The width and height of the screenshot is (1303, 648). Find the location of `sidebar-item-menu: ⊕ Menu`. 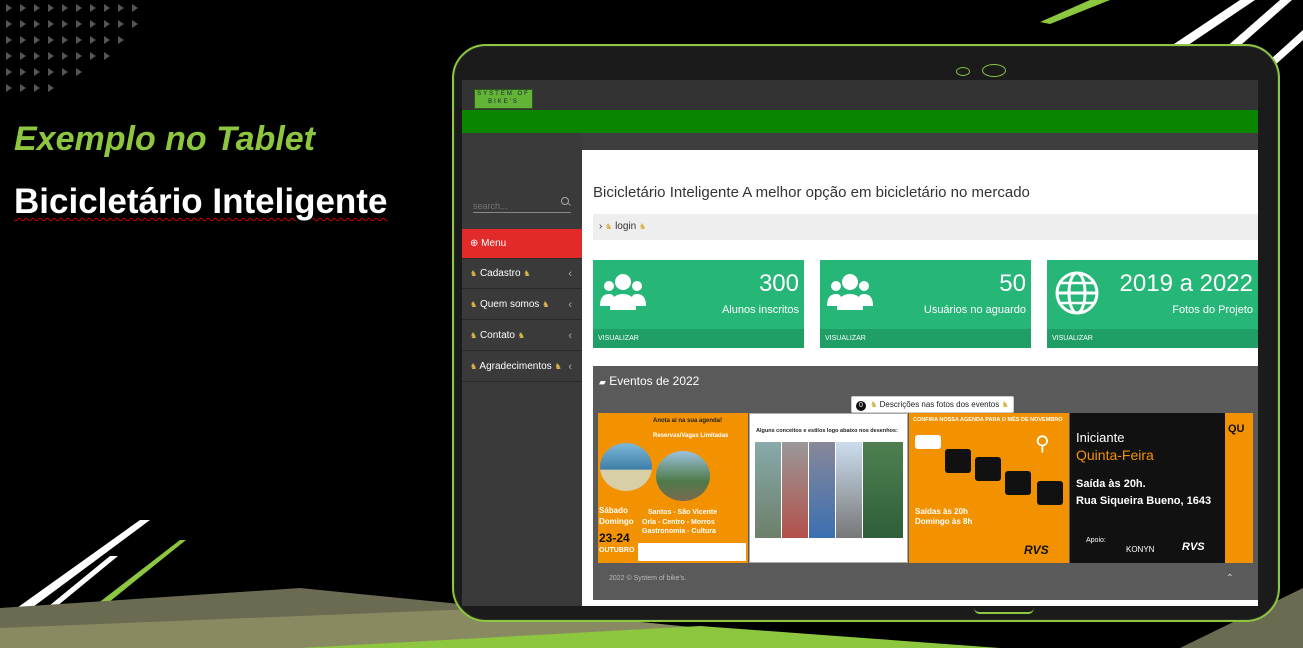

sidebar-item-menu: ⊕ Menu is located at coordinates (526, 244).